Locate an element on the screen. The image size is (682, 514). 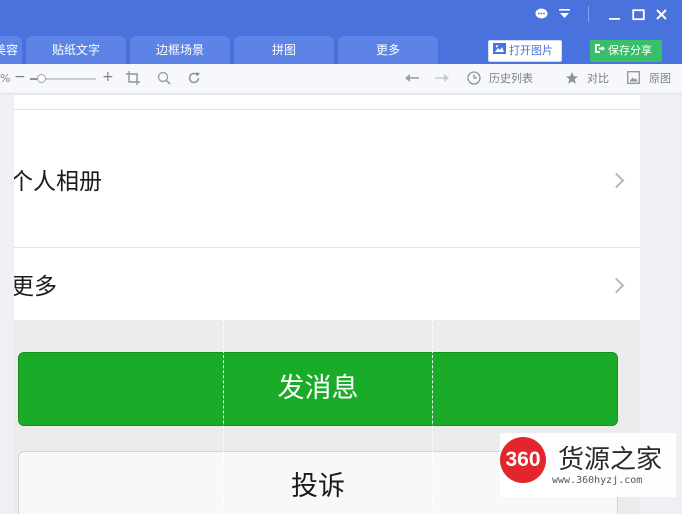
redo-icon is located at coordinates (442, 80).